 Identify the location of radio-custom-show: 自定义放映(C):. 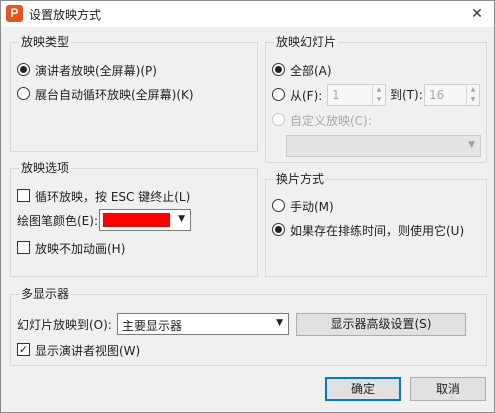
(322, 120).